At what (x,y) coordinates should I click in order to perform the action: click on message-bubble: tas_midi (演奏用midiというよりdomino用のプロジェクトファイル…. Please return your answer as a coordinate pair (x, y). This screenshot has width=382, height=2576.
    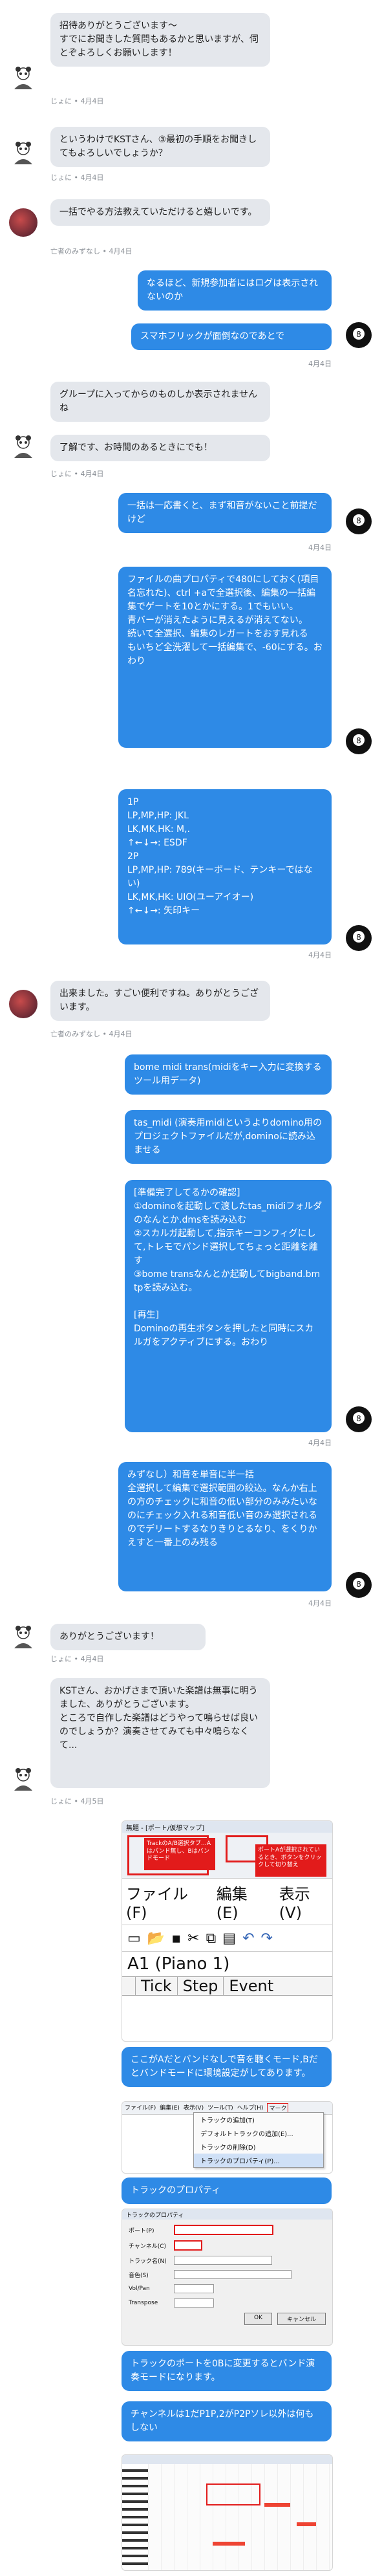
    Looking at the image, I should click on (228, 1137).